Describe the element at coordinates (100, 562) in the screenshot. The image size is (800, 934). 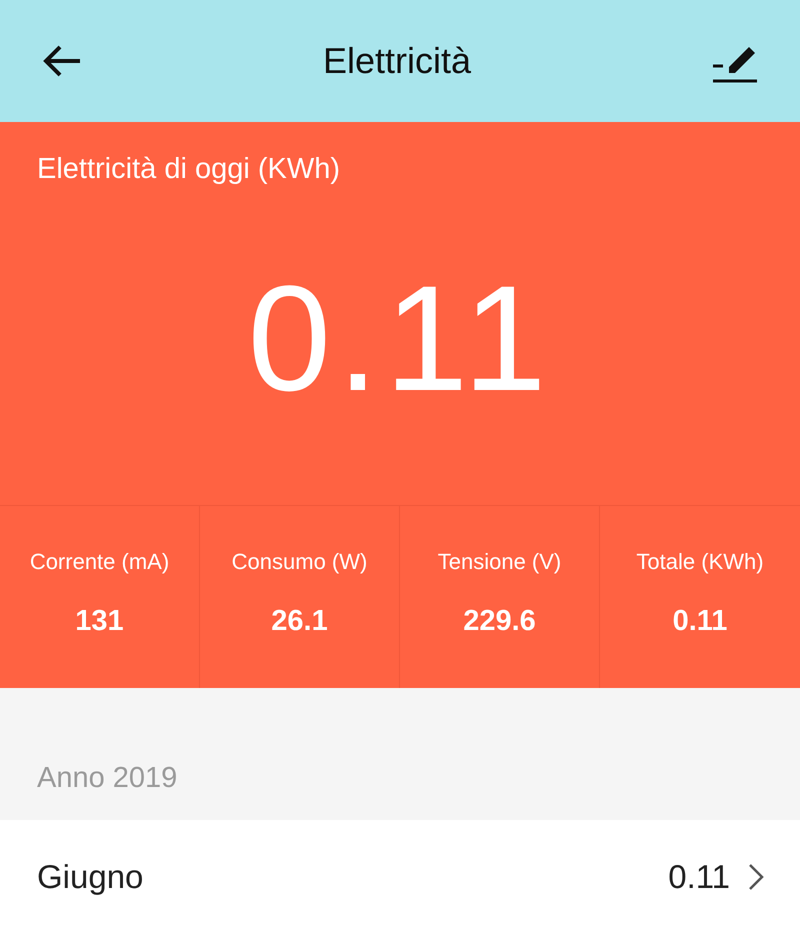
I see `stat-label: Corrente (mA)` at that location.